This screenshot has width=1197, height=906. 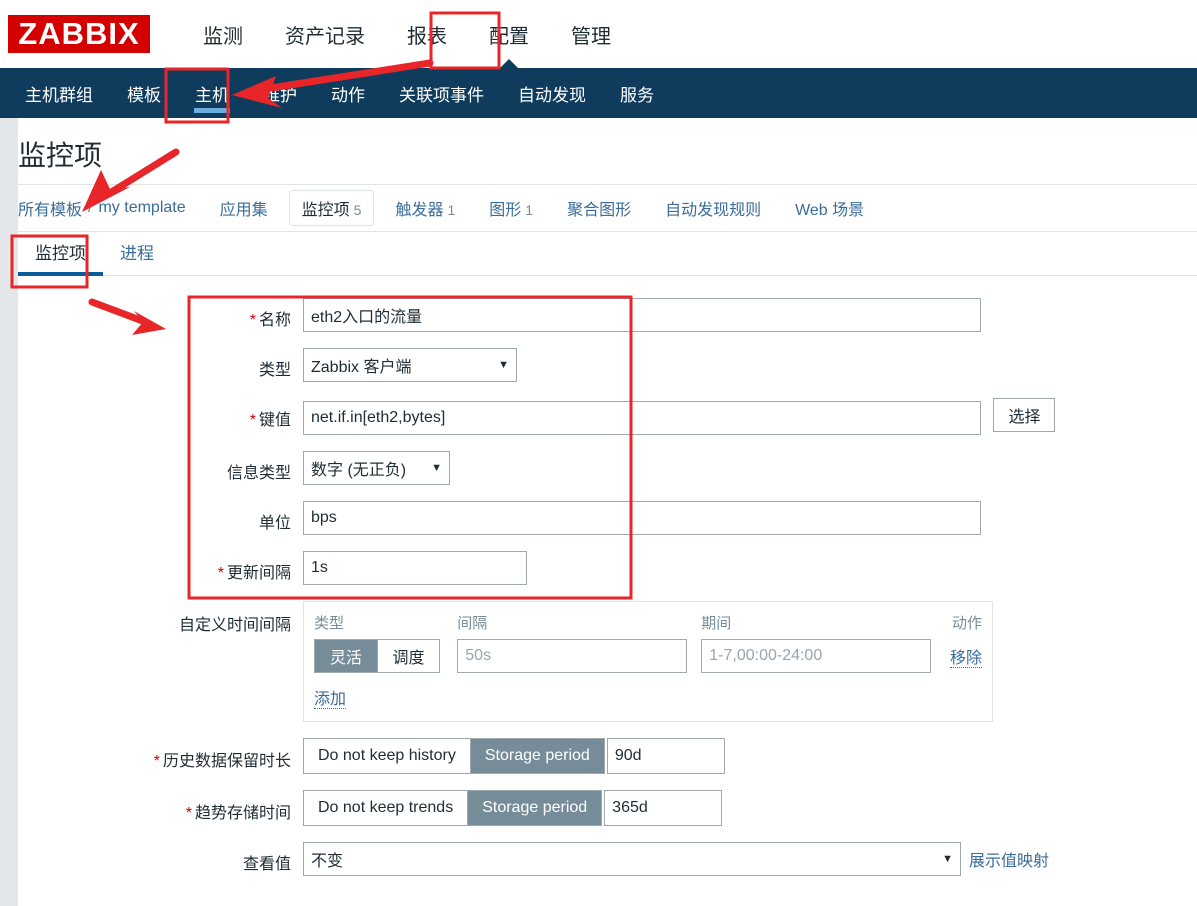 I want to click on value-mapping-link: 展示值映射, so click(x=1009, y=859).